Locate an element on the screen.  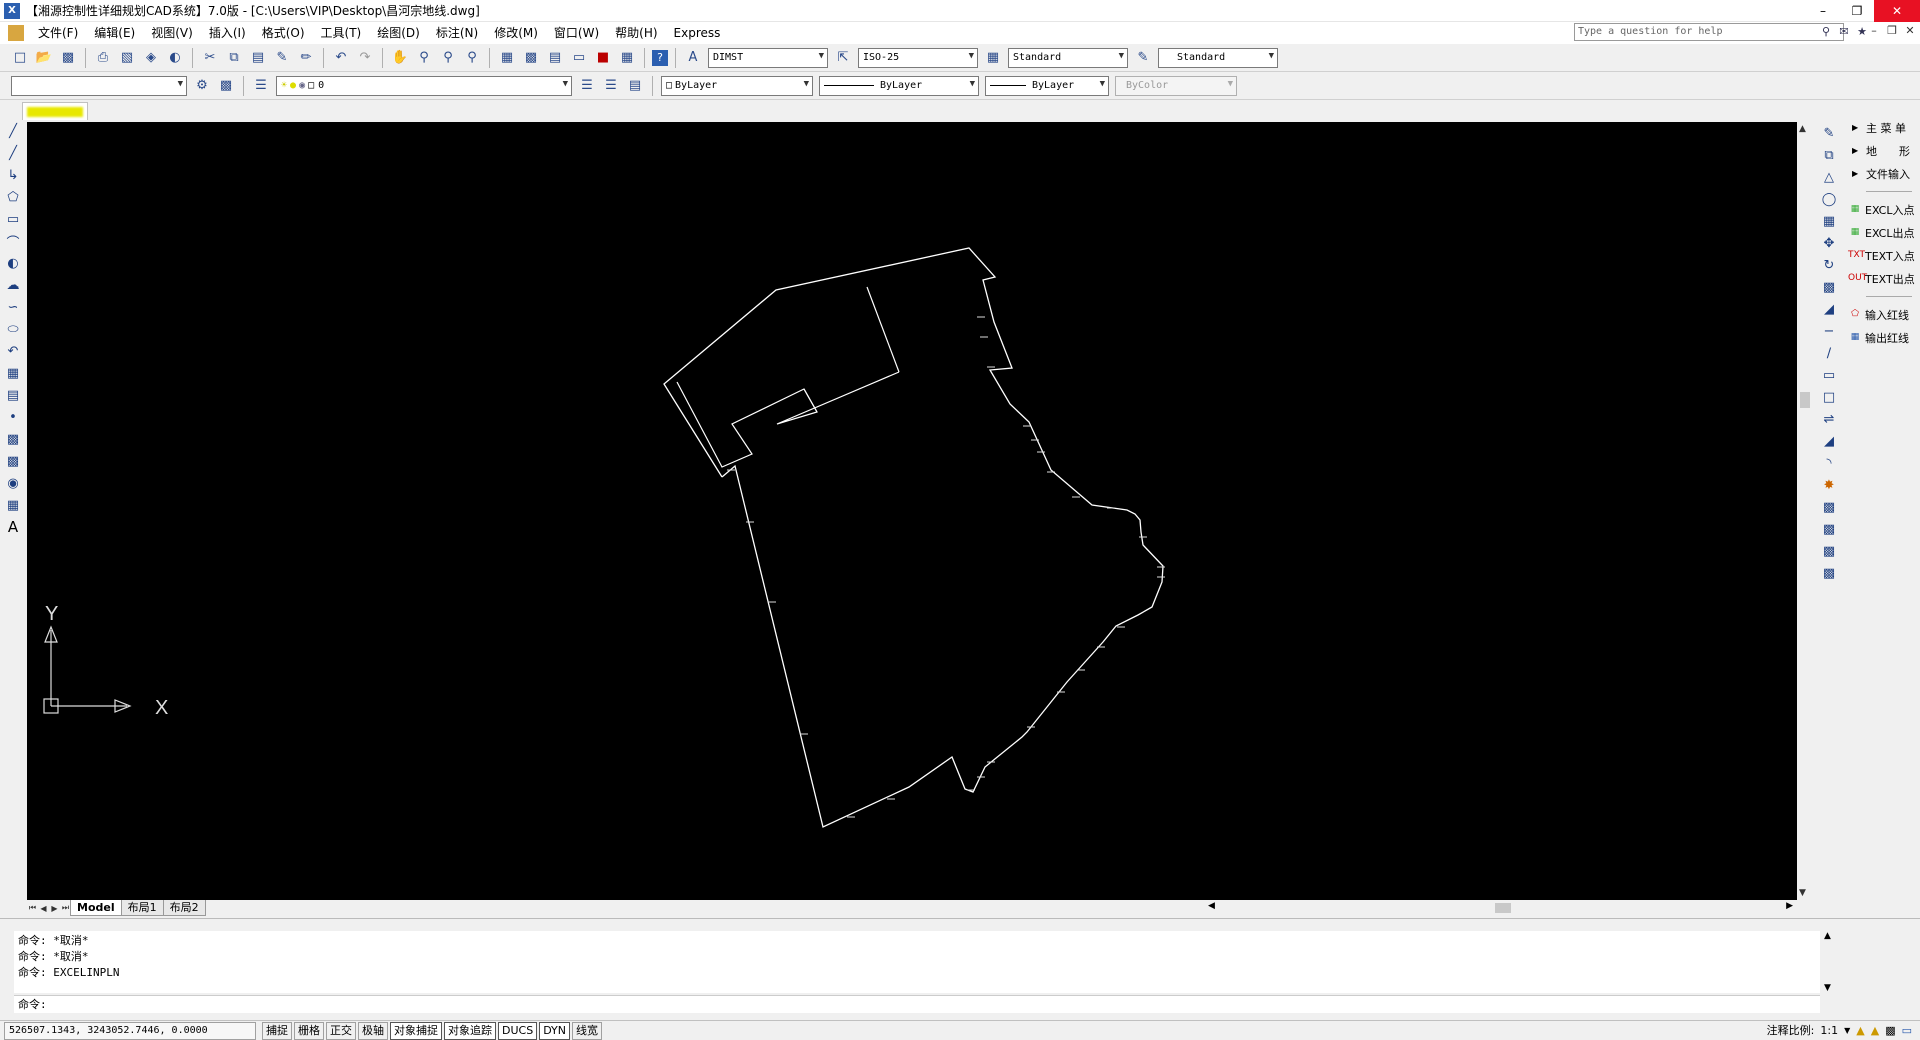
new-file-icon: □ is located at coordinates (20, 58).